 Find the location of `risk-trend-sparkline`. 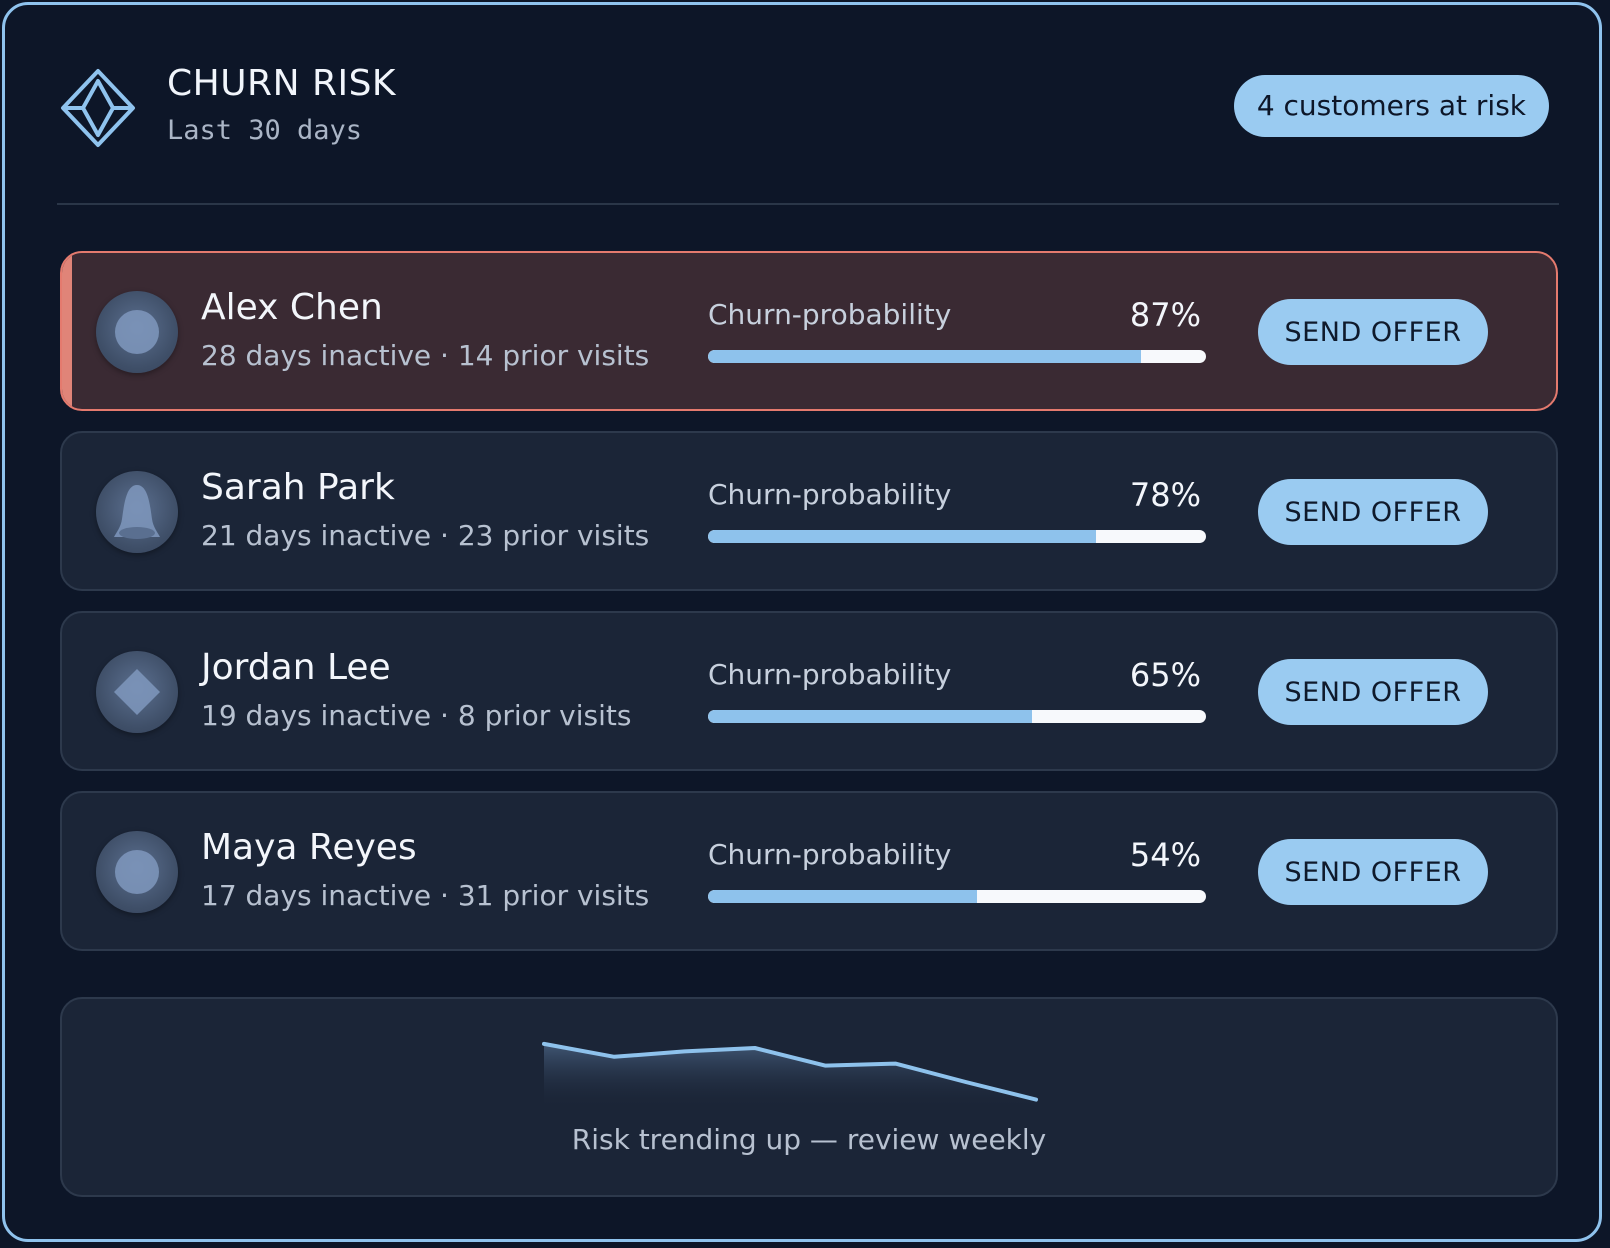

risk-trend-sparkline is located at coordinates (790, 1075).